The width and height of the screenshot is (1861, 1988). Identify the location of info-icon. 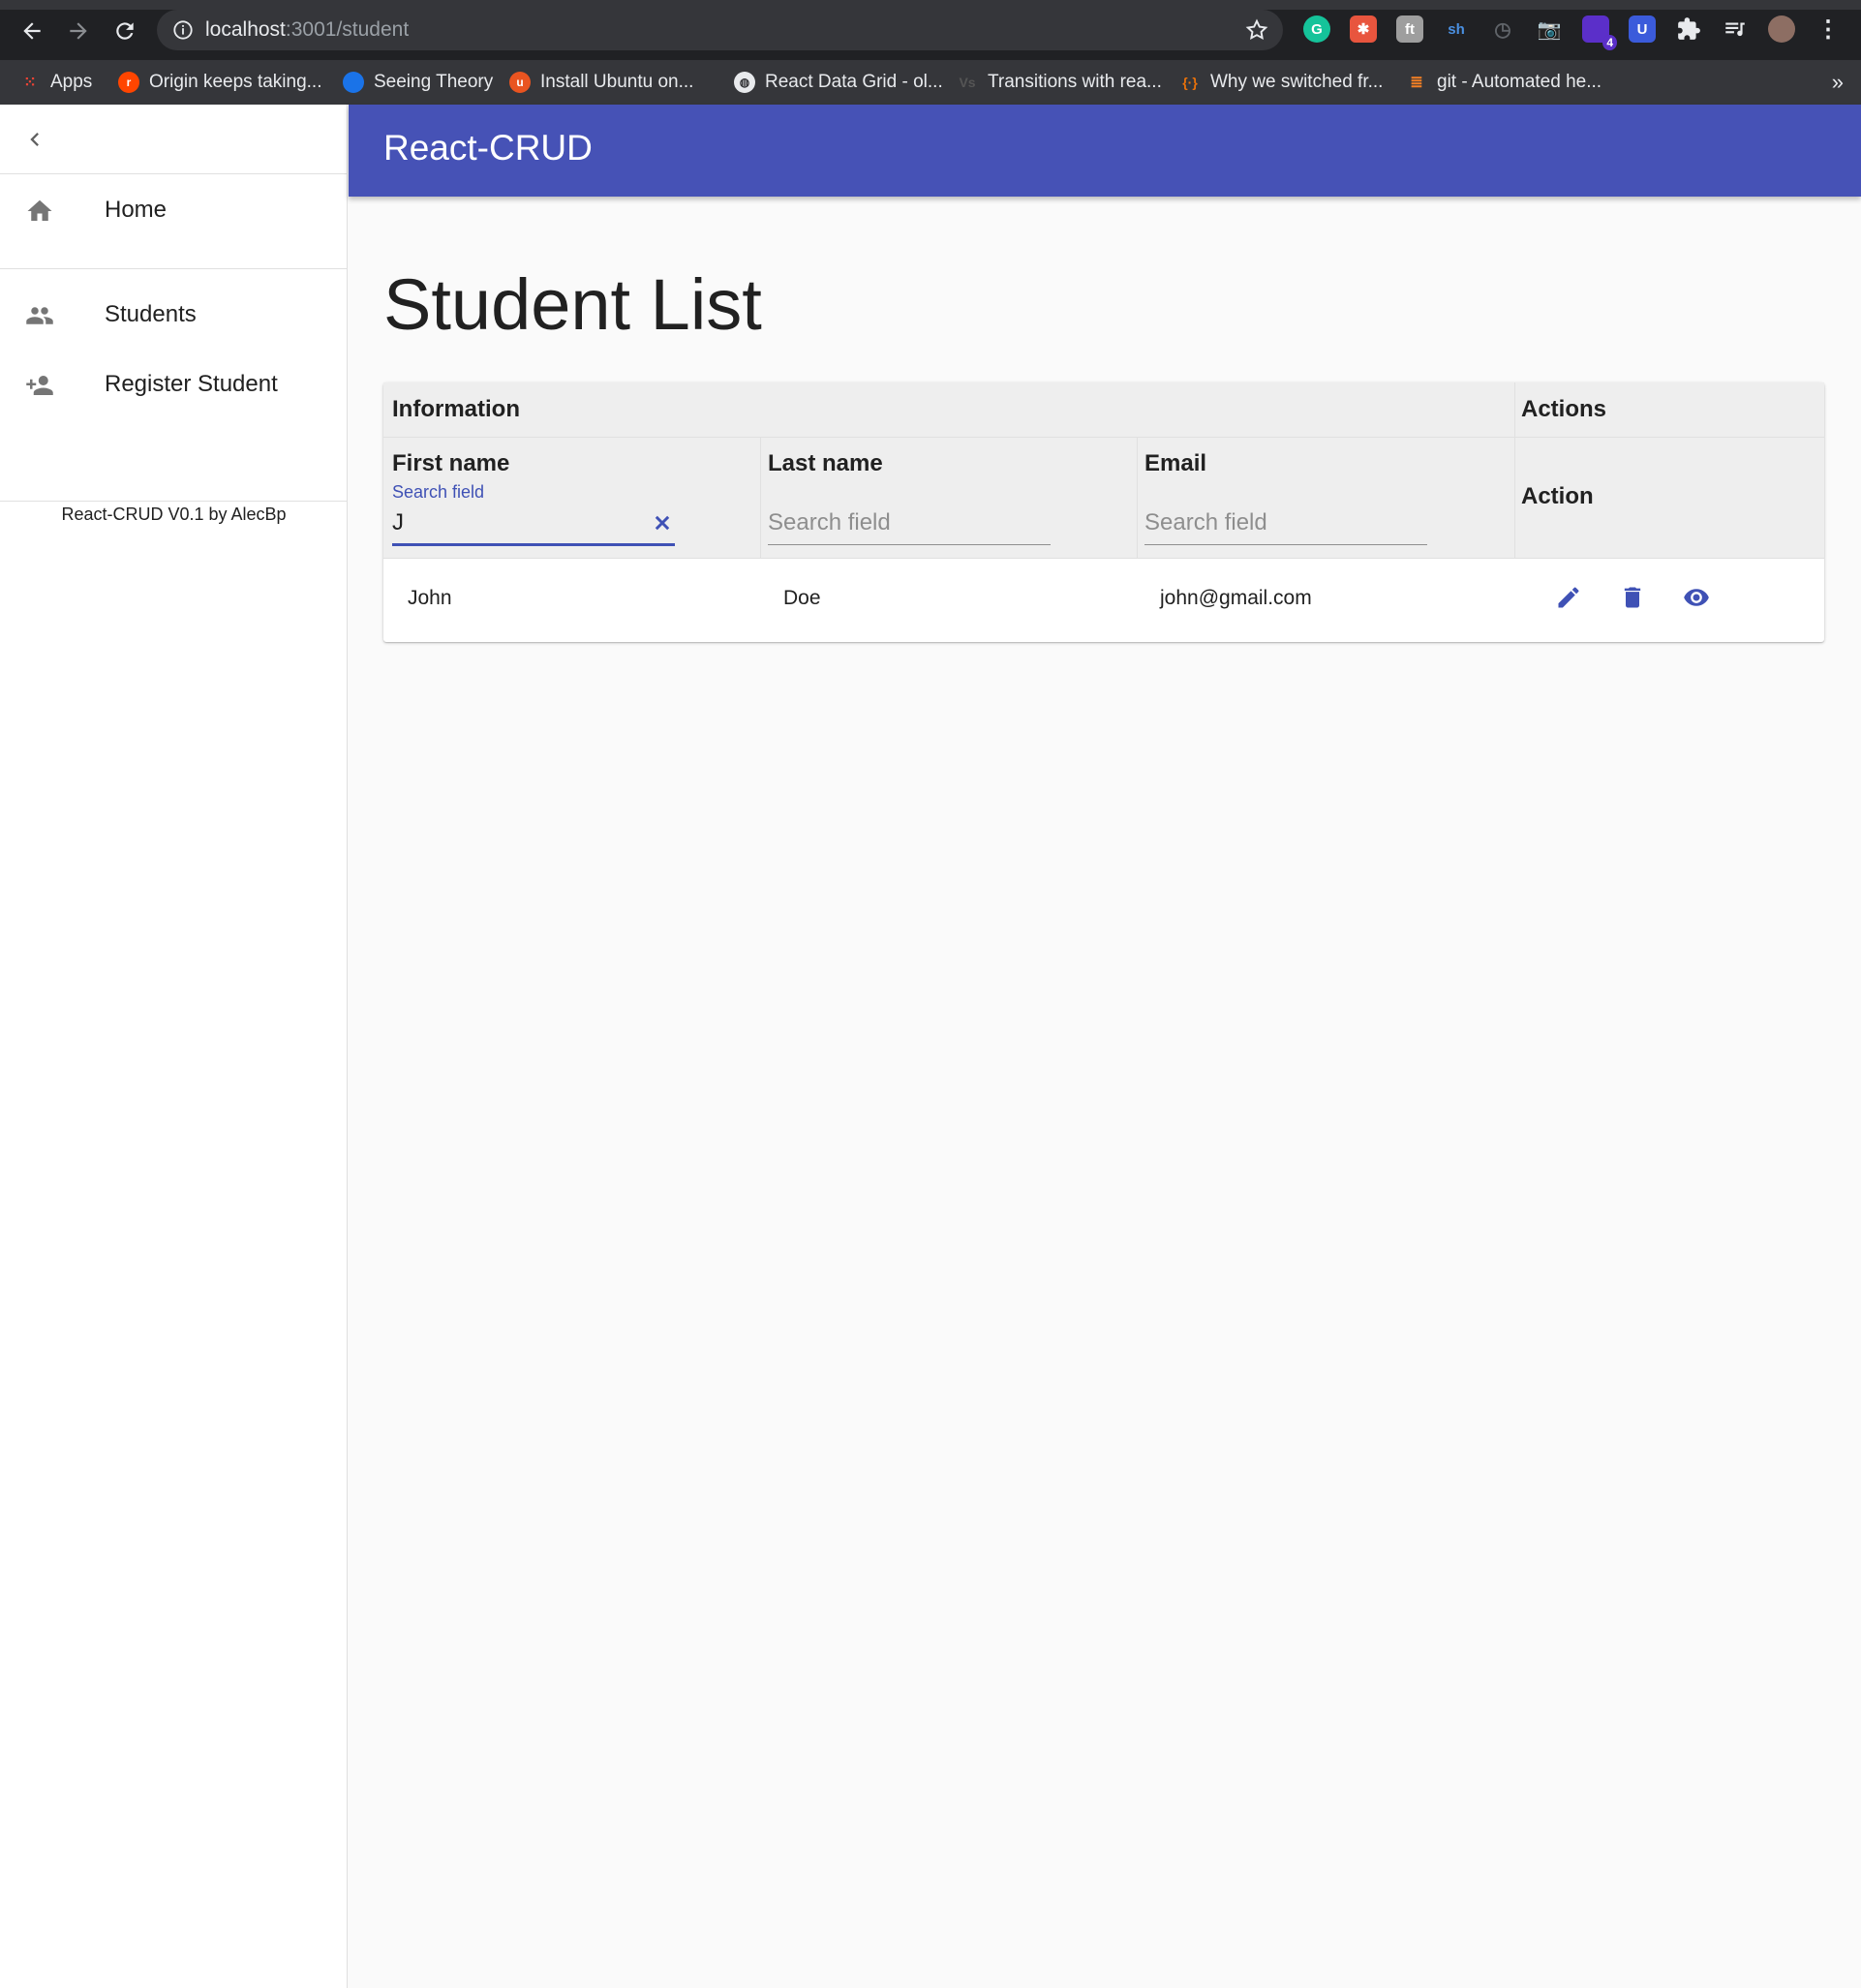
(183, 30).